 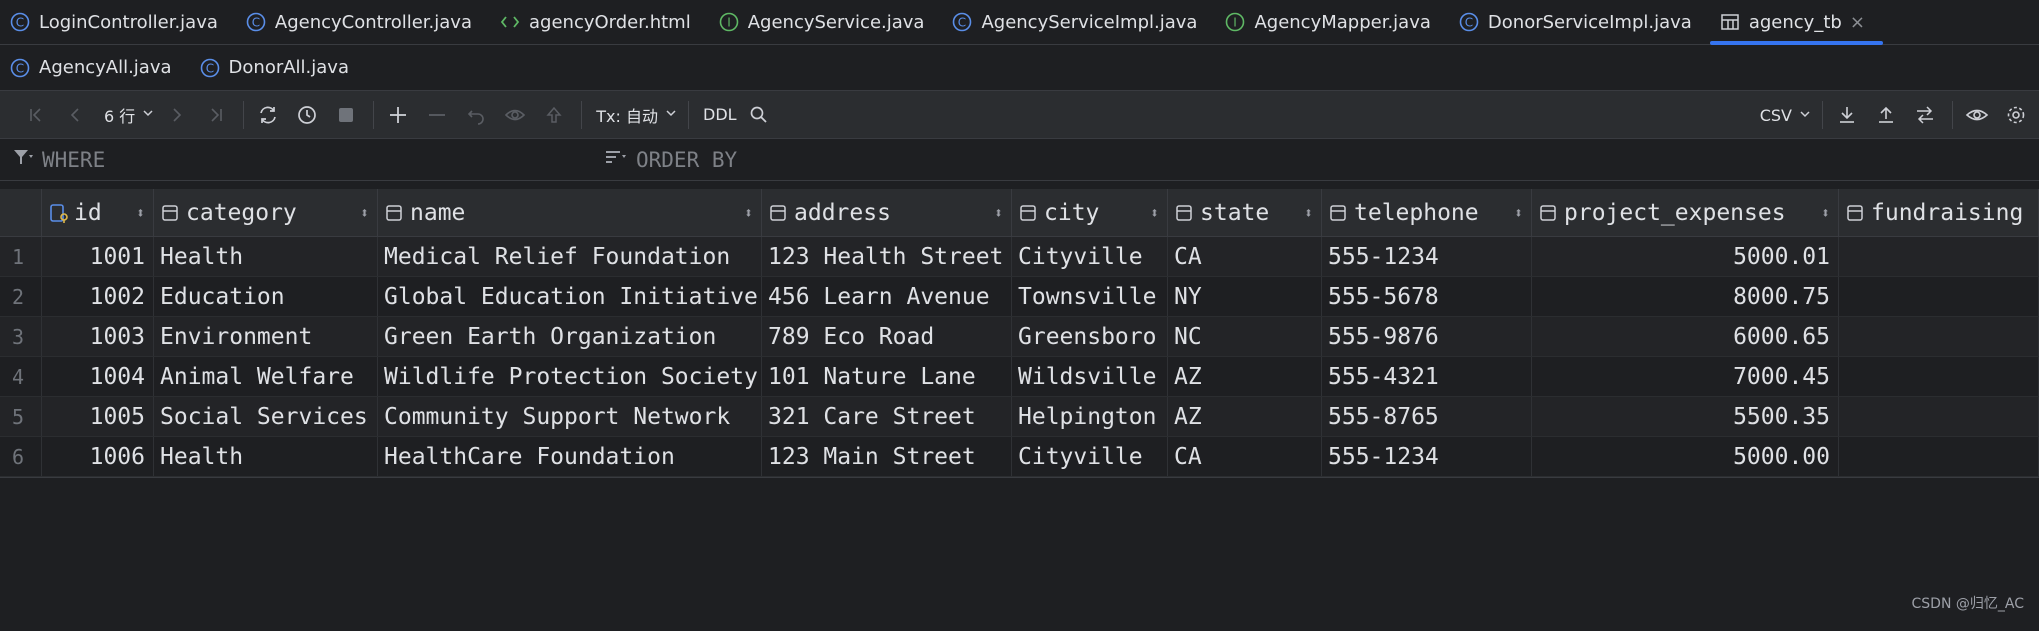 What do you see at coordinates (266, 376) in the screenshot?
I see `cell-category: Animal Welfare` at bounding box center [266, 376].